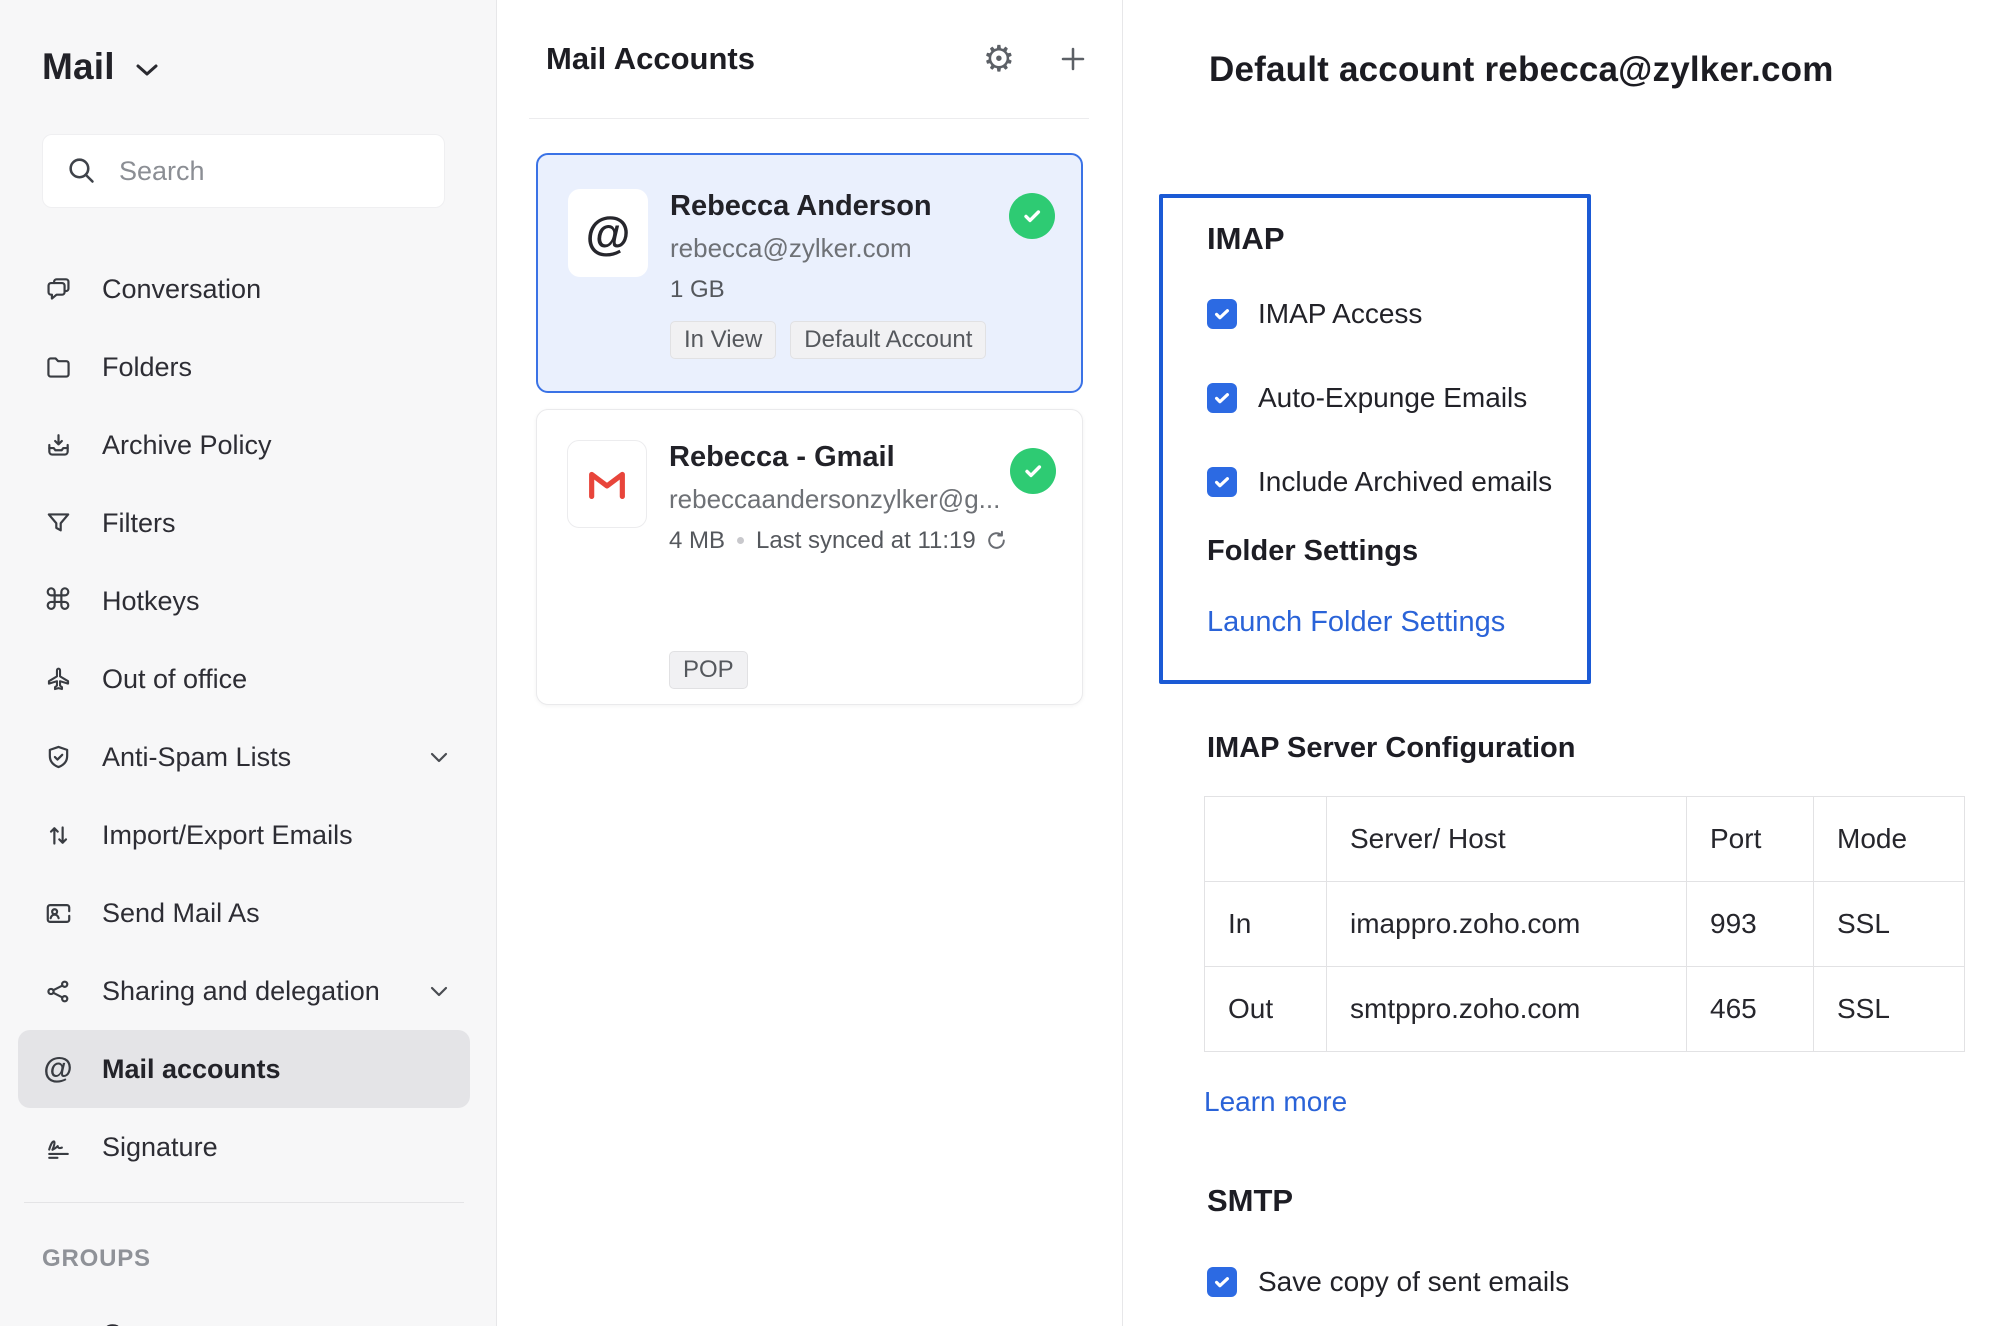  Describe the element at coordinates (809, 59) in the screenshot. I see `mail-accounts-header: Mail Accounts ⚙` at that location.